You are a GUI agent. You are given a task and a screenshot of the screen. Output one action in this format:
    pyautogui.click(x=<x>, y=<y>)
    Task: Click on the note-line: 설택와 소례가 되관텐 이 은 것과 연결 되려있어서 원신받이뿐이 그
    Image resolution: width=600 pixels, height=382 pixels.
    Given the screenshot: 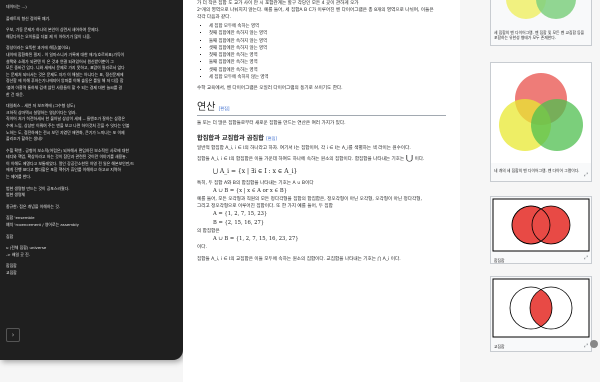 What is the action you would take?
    pyautogui.click(x=60, y=61)
    